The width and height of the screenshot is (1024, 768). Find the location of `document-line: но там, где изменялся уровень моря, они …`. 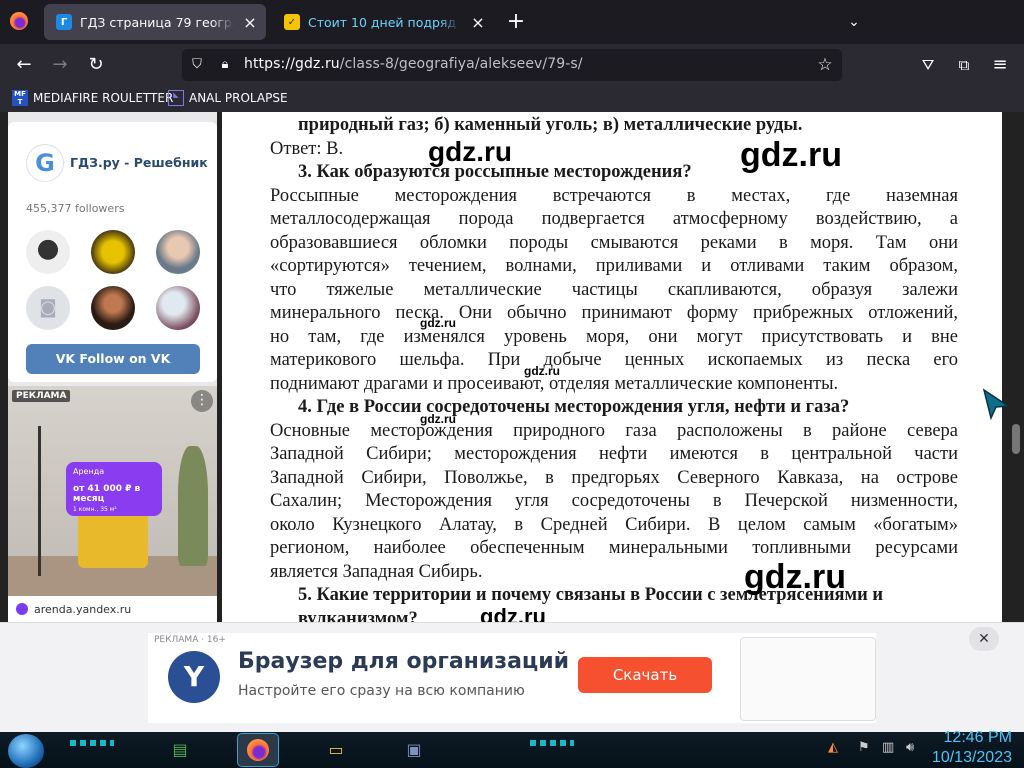

document-line: но там, где изменялся уровень моря, они … is located at coordinates (614, 336).